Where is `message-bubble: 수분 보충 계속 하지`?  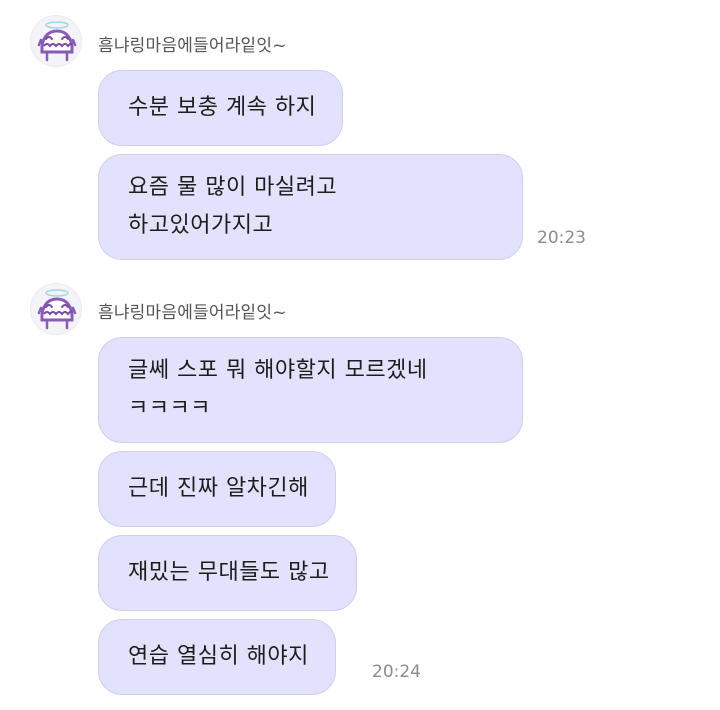
message-bubble: 수분 보충 계속 하지 is located at coordinates (221, 108).